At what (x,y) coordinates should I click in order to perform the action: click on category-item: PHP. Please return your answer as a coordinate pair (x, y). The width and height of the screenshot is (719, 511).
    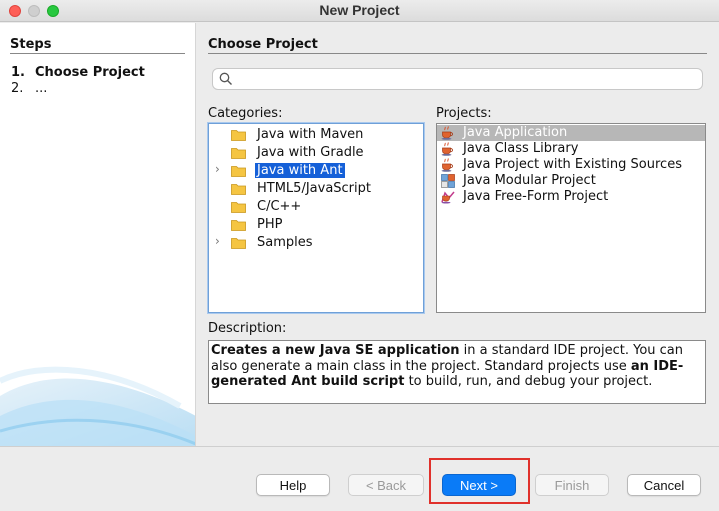
    Looking at the image, I should click on (316, 225).